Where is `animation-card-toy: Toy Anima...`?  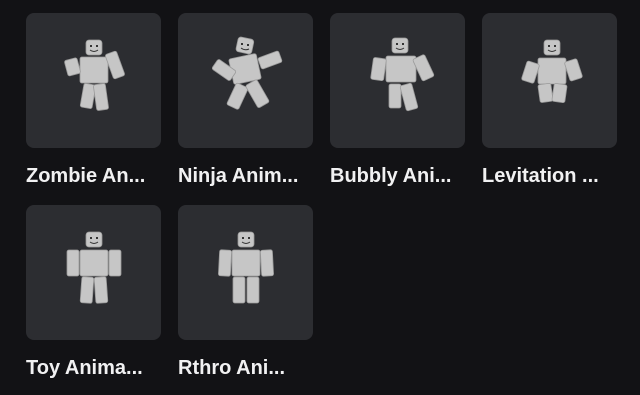
animation-card-toy: Toy Anima... is located at coordinates (93, 300).